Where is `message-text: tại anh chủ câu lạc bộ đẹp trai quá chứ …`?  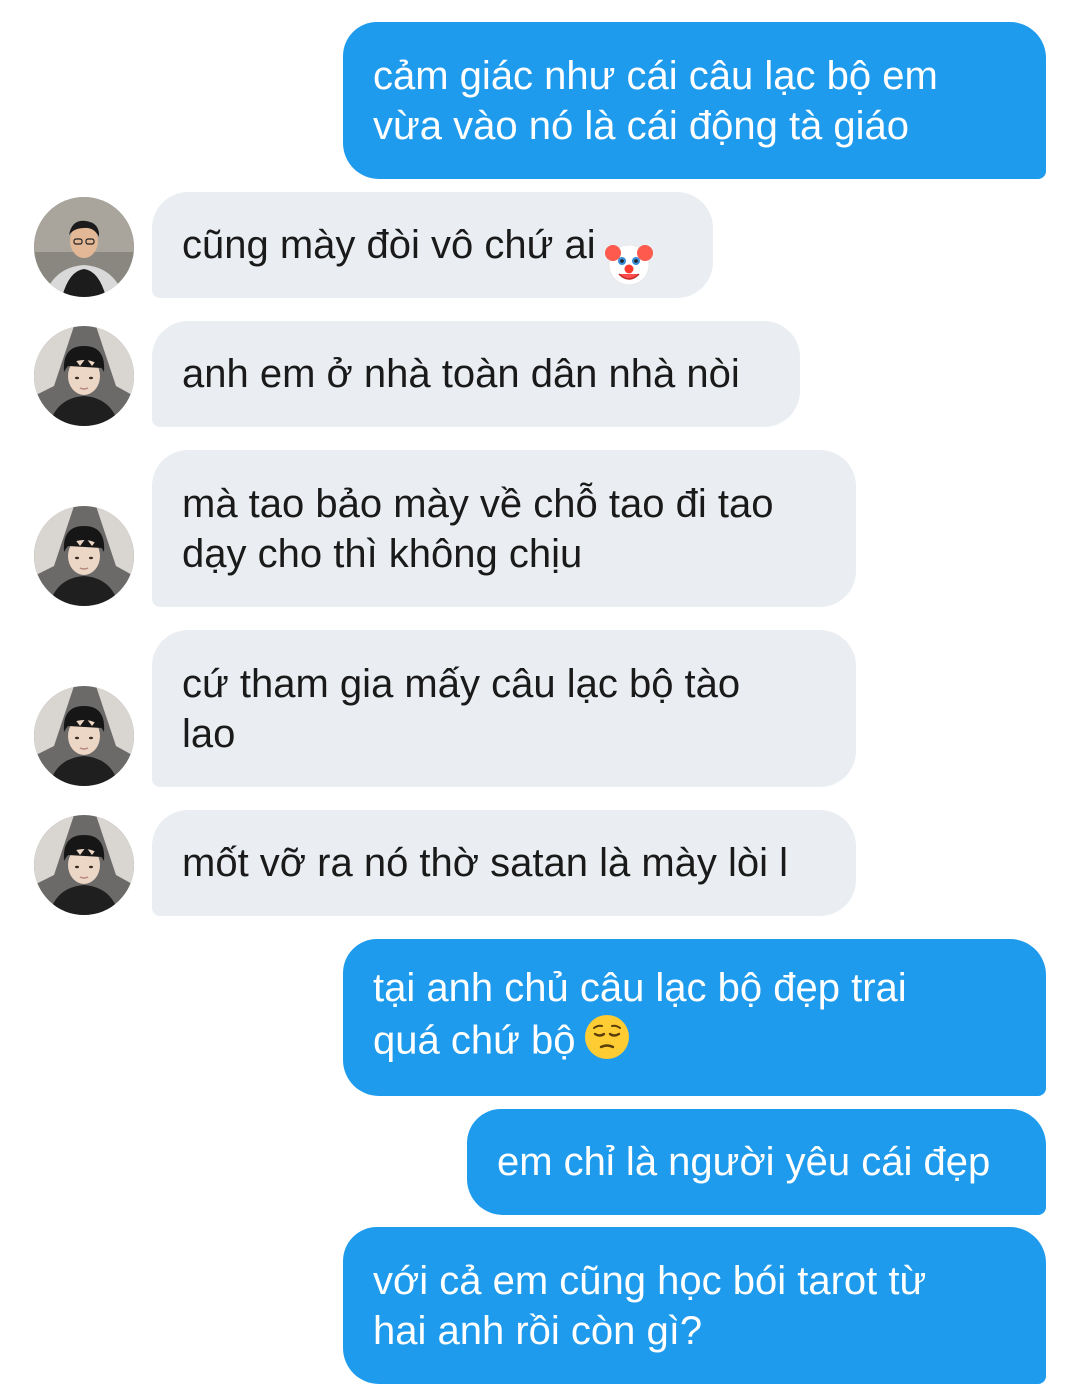
message-text: tại anh chủ câu lạc bộ đẹp trai quá chứ … is located at coordinates (640, 1018).